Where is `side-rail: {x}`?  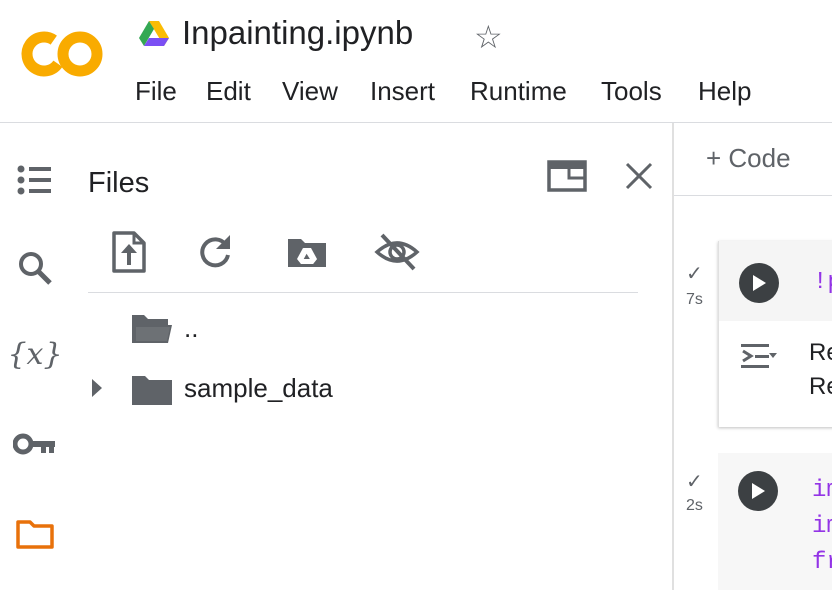
side-rail: {x} is located at coordinates (35, 356).